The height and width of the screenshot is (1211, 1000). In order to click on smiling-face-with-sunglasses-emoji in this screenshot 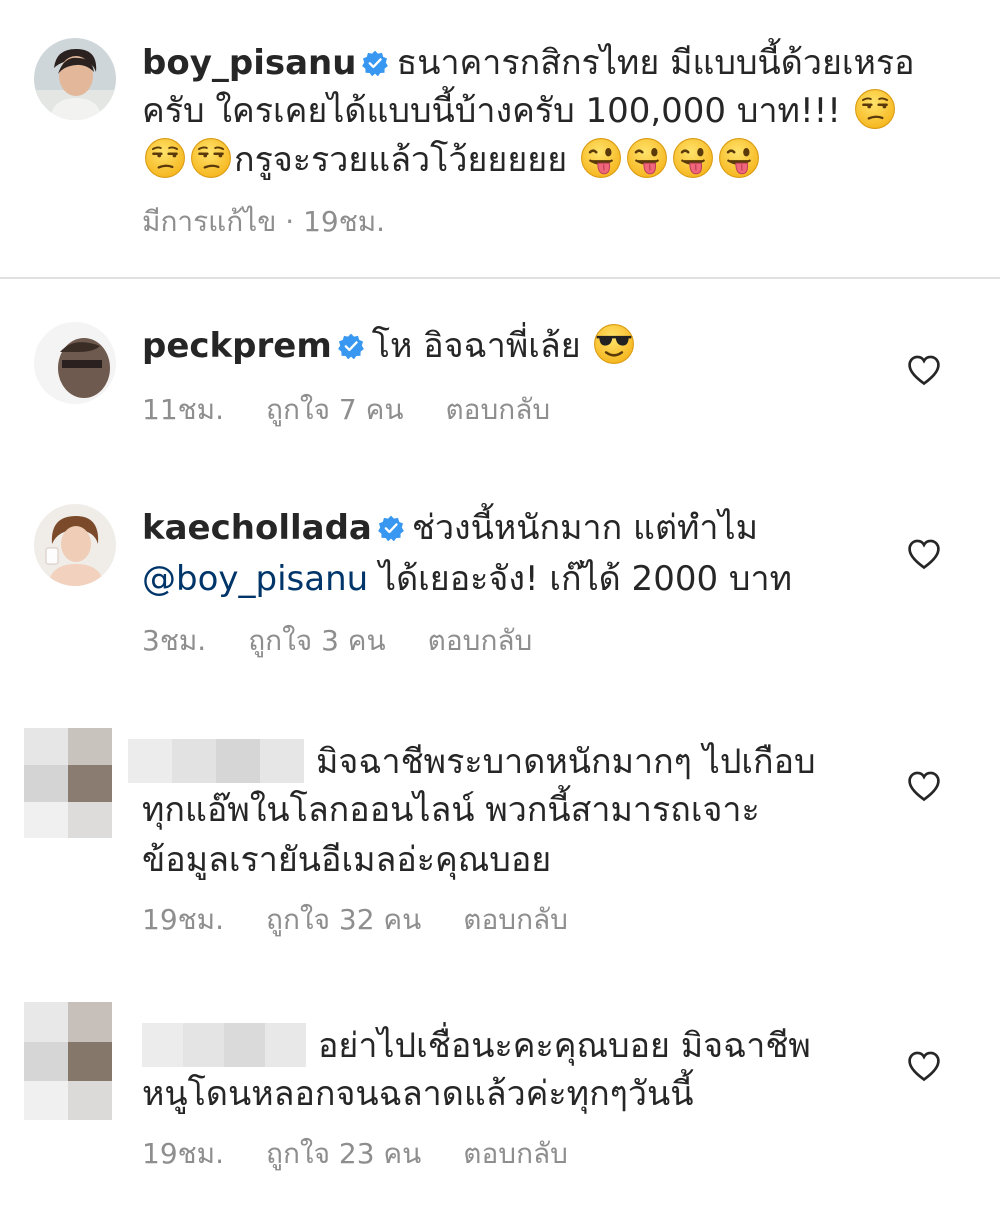, I will do `click(614, 344)`.